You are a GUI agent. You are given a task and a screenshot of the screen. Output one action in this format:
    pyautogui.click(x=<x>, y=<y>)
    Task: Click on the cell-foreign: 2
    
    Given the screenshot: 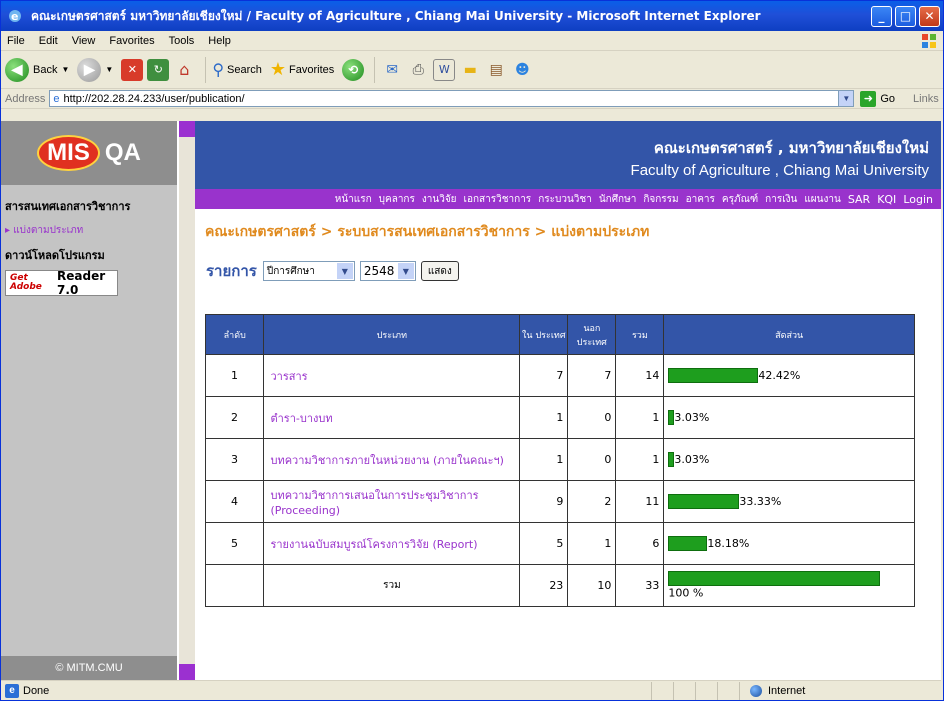 What is the action you would take?
    pyautogui.click(x=592, y=501)
    